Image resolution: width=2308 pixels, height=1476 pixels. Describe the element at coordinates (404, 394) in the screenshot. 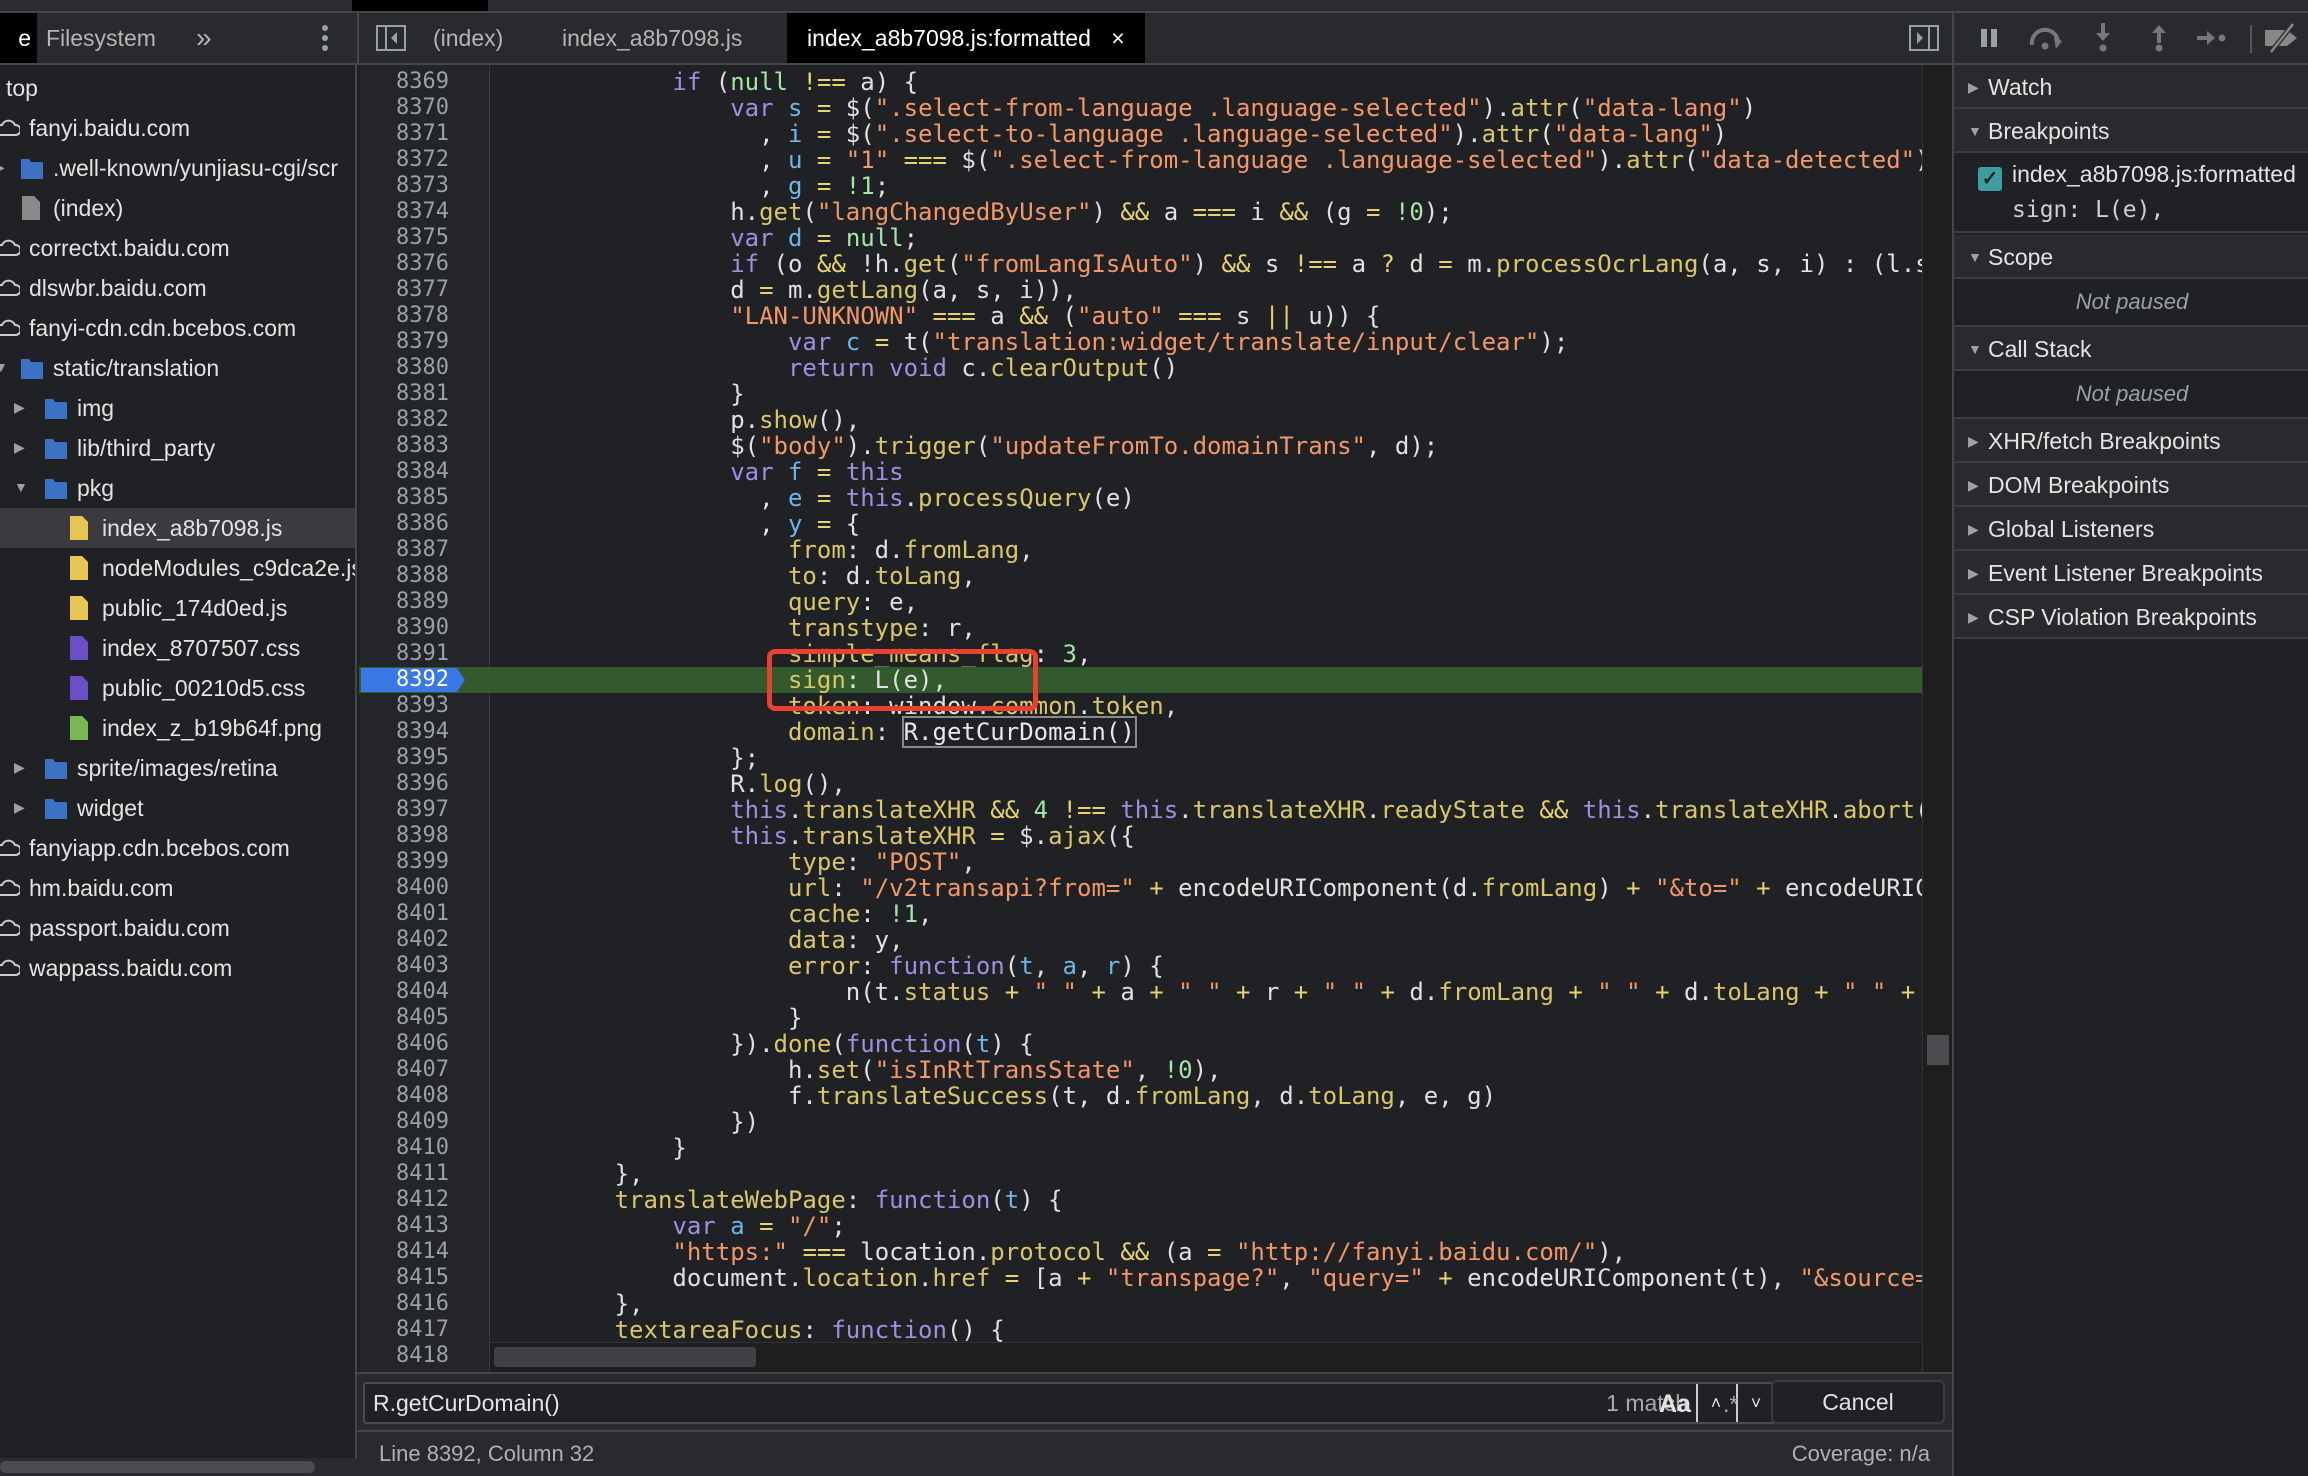

I see `line-number: 8381` at that location.